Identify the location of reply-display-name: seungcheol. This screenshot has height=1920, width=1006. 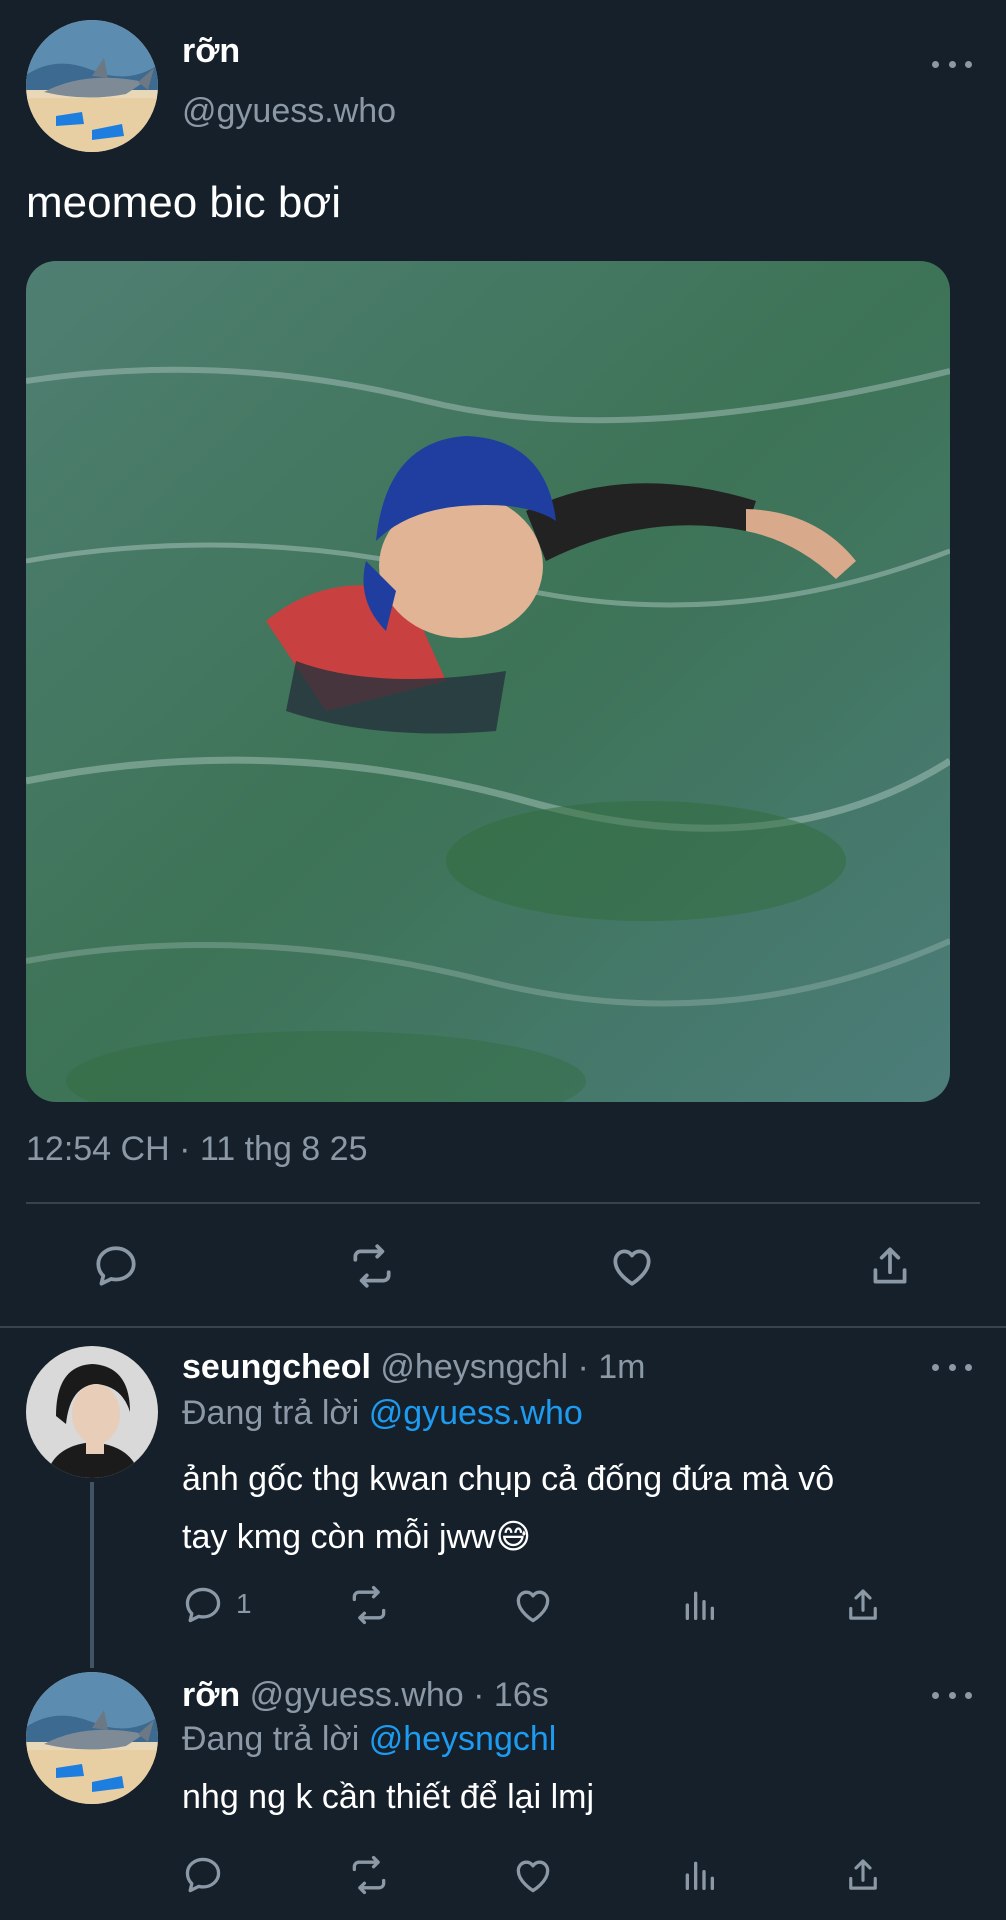
(276, 1367).